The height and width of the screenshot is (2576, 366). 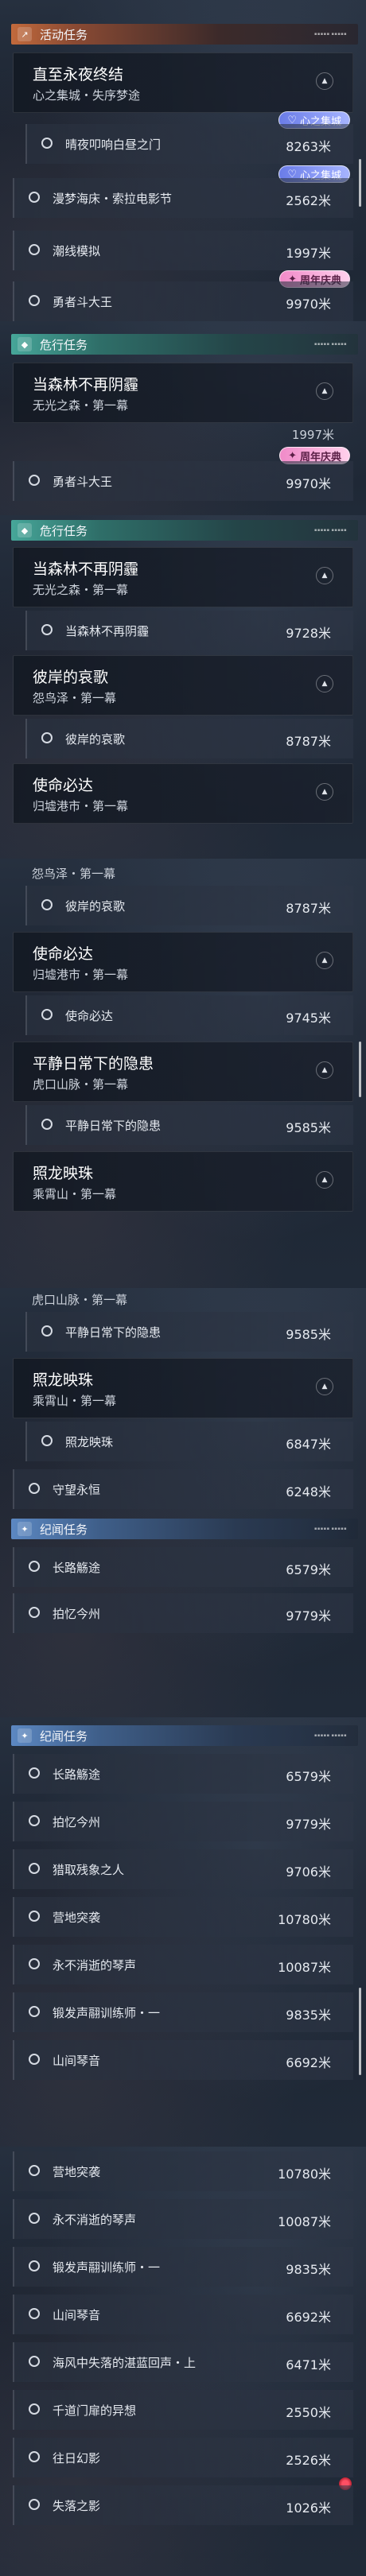 What do you see at coordinates (63, 1380) in the screenshot?
I see `quest-title: 照龙映珠` at bounding box center [63, 1380].